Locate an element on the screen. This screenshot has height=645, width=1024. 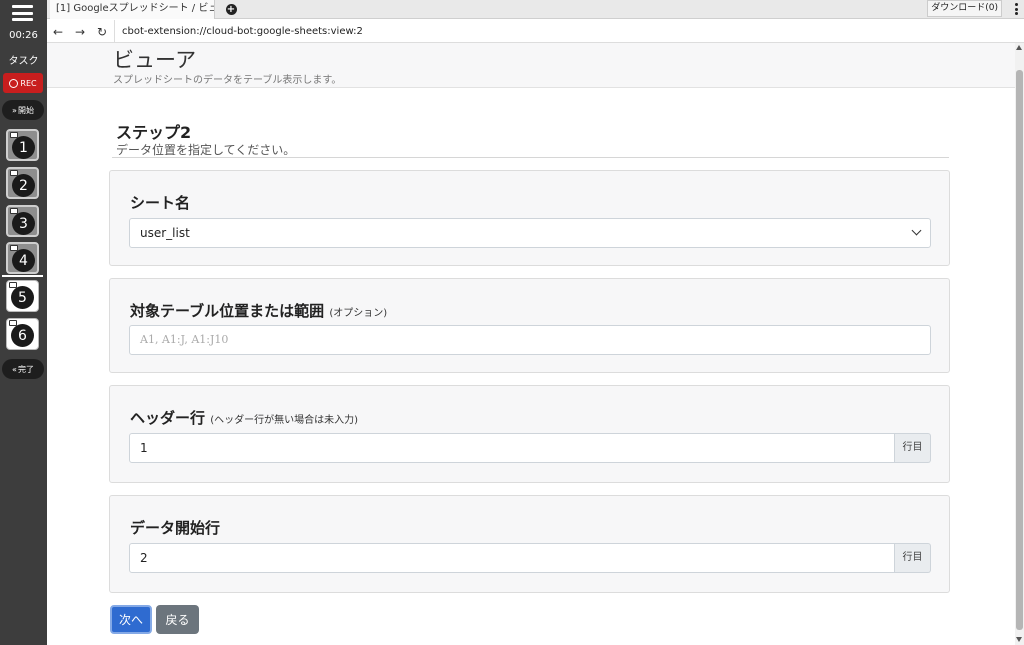
finish-label: 完了 is located at coordinates (25, 369).